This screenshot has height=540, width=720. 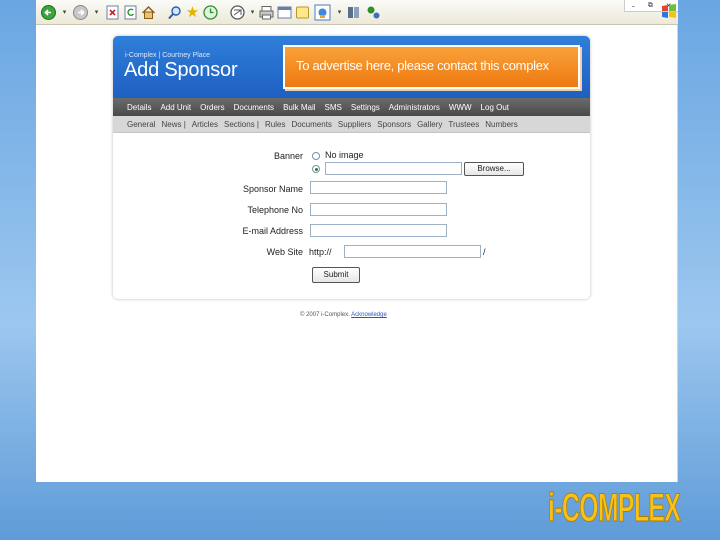 What do you see at coordinates (429, 124) in the screenshot?
I see `subnav-item-gallery: Gallery` at bounding box center [429, 124].